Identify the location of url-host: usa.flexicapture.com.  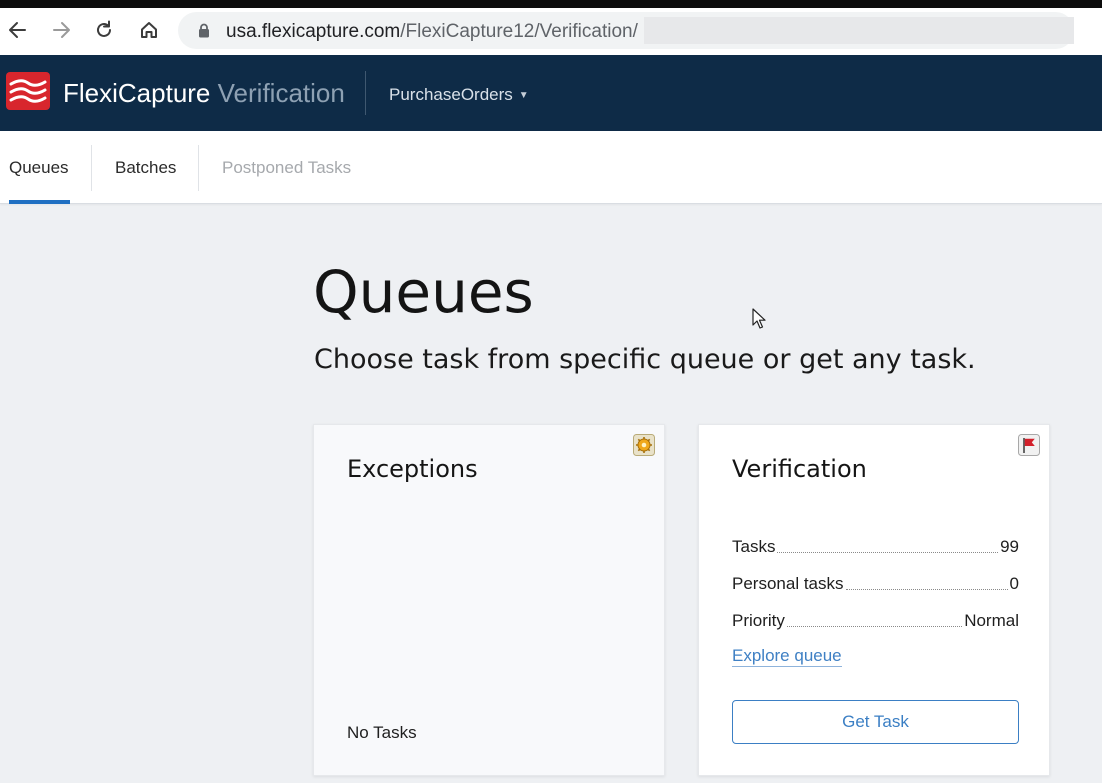
(313, 31).